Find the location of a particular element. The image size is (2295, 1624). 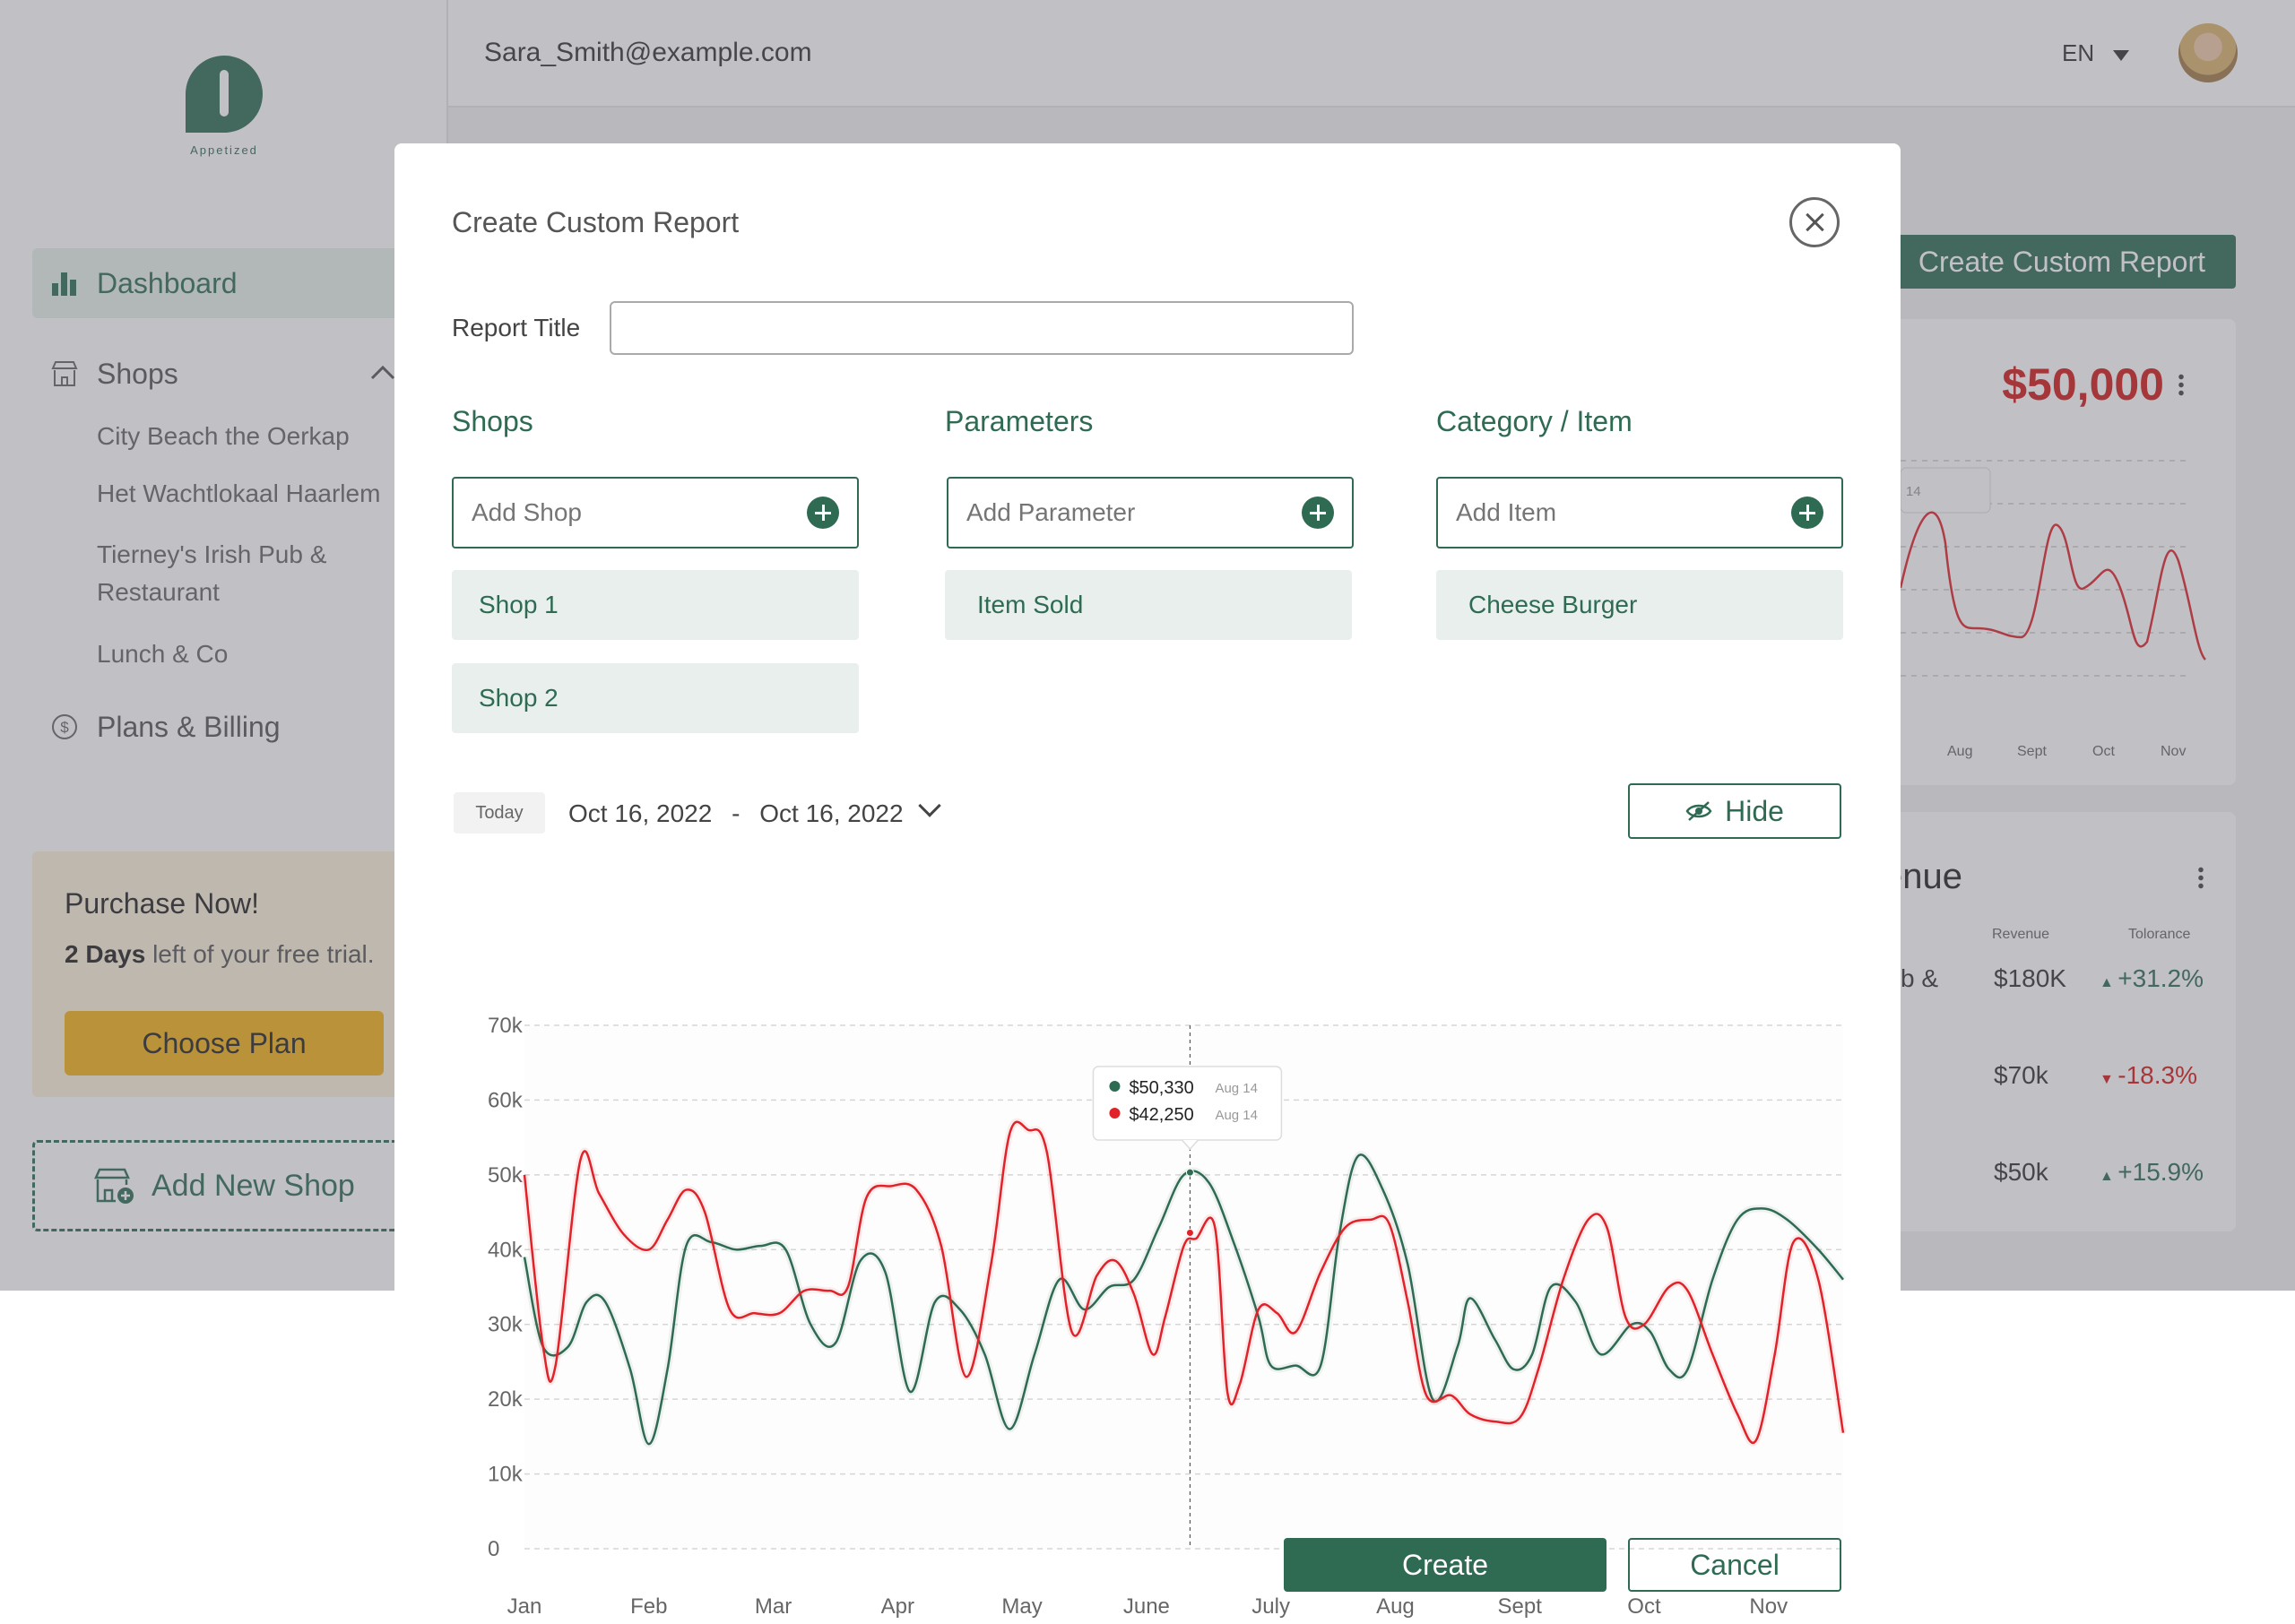

x-tick-label: Mar is located at coordinates (774, 1606).